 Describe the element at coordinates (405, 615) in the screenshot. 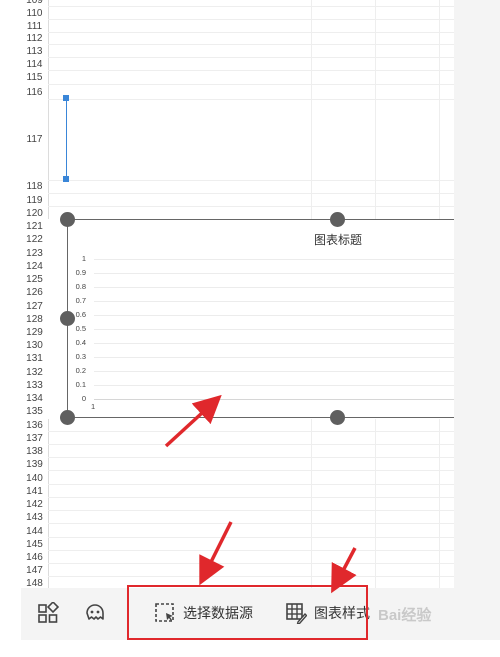

I see `baidu-watermark: Bai经验` at that location.